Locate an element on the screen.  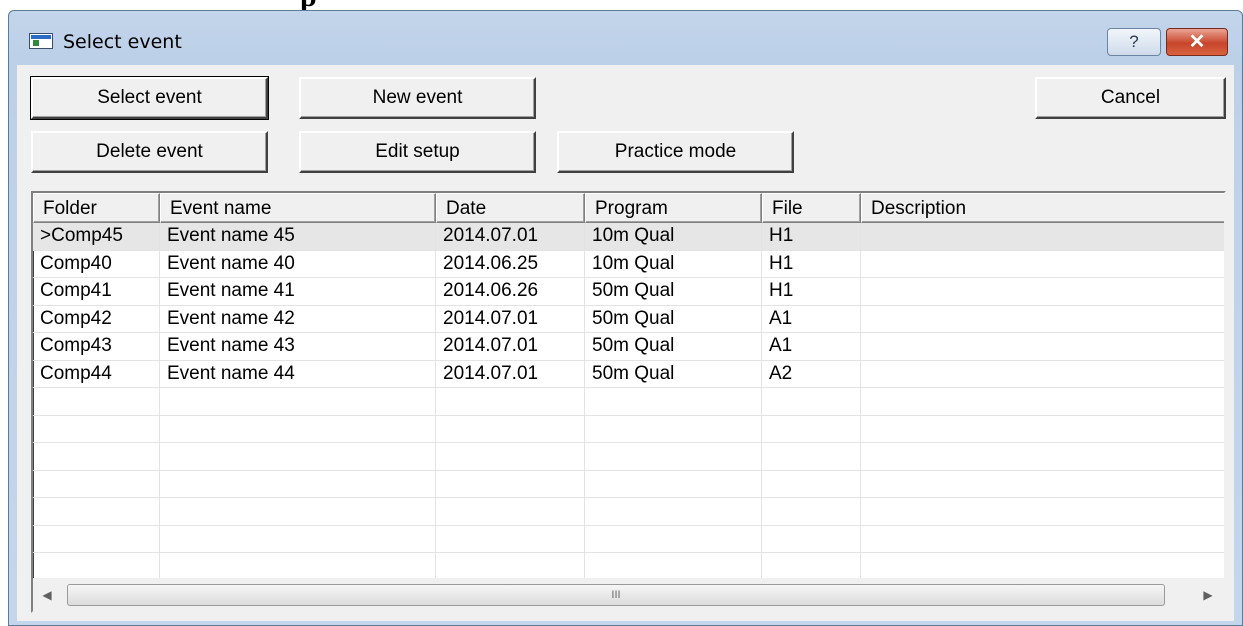
close-button: ✕ is located at coordinates (1197, 42).